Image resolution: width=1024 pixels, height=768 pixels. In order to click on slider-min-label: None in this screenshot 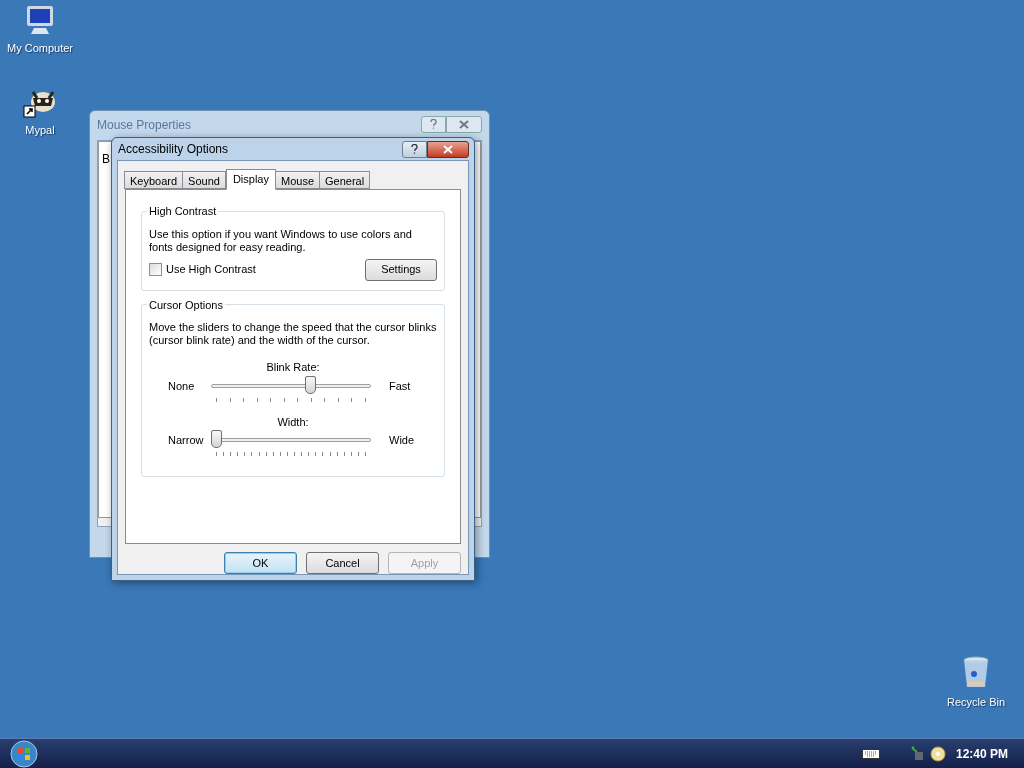, I will do `click(181, 386)`.